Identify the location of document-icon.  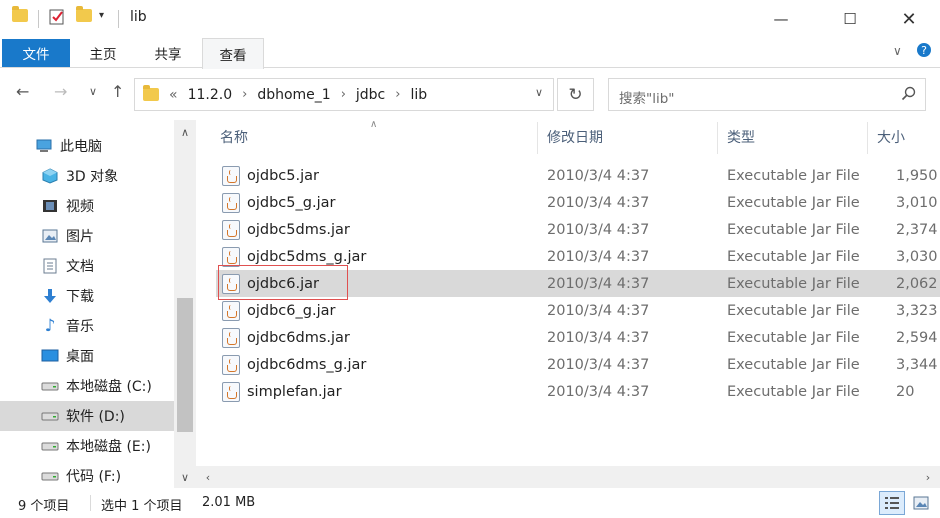
(50, 266).